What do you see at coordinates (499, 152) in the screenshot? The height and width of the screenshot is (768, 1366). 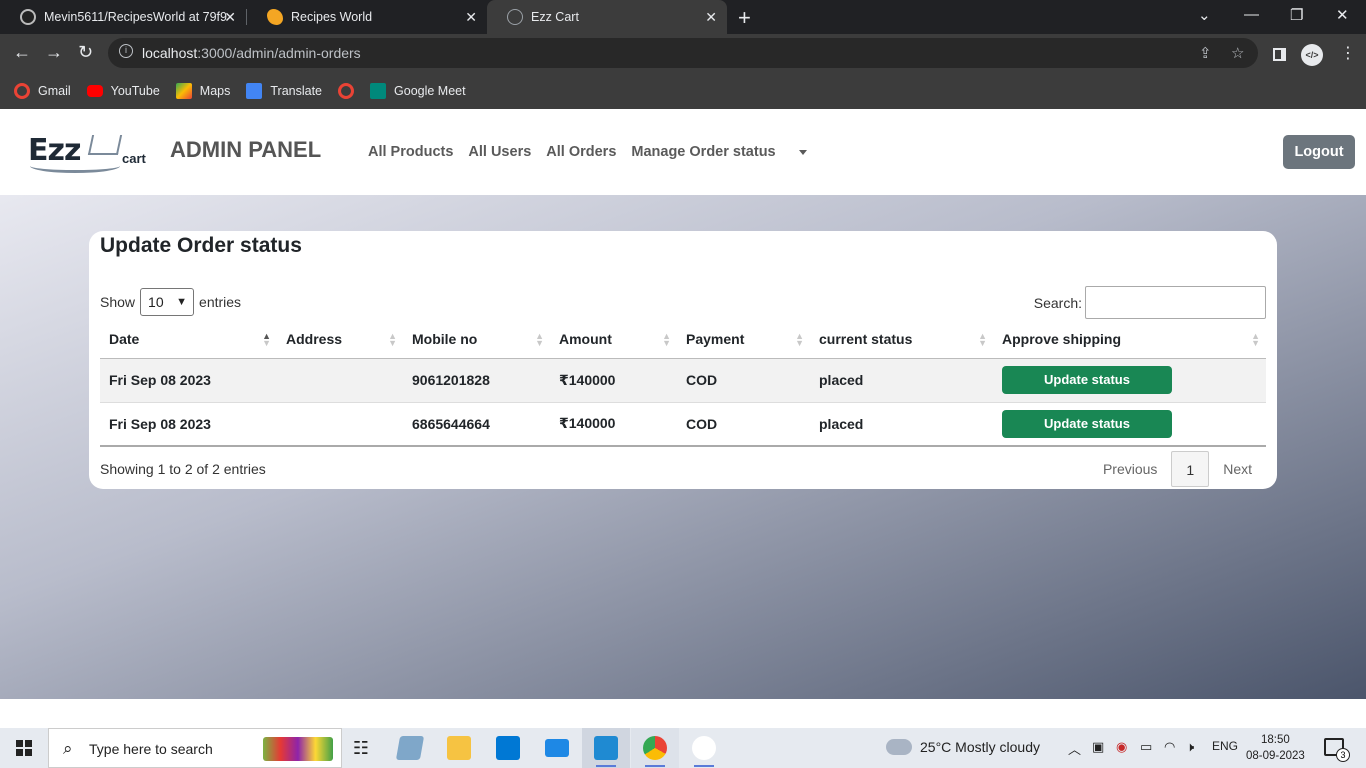 I see `nav-all-users: All Users` at bounding box center [499, 152].